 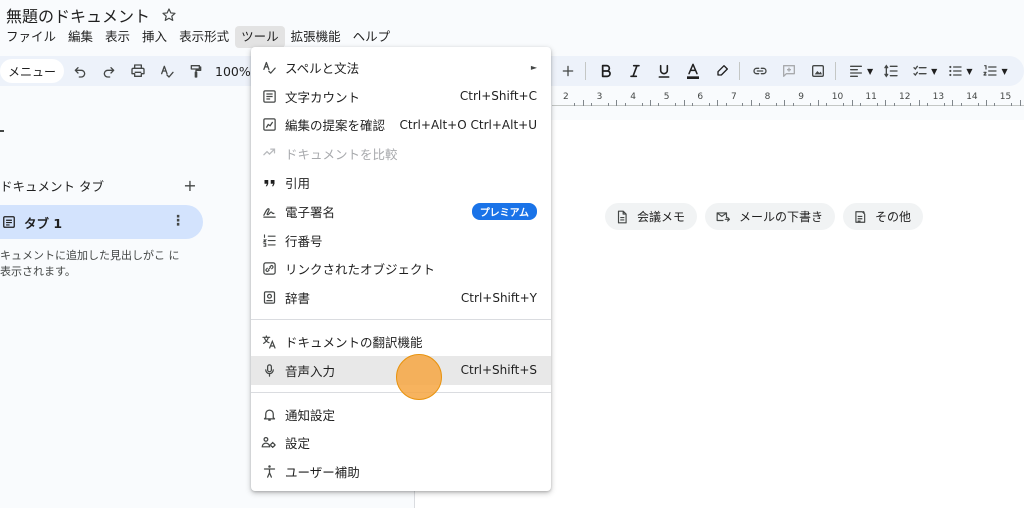 I want to click on increase-font-size-icon, so click(x=568, y=71).